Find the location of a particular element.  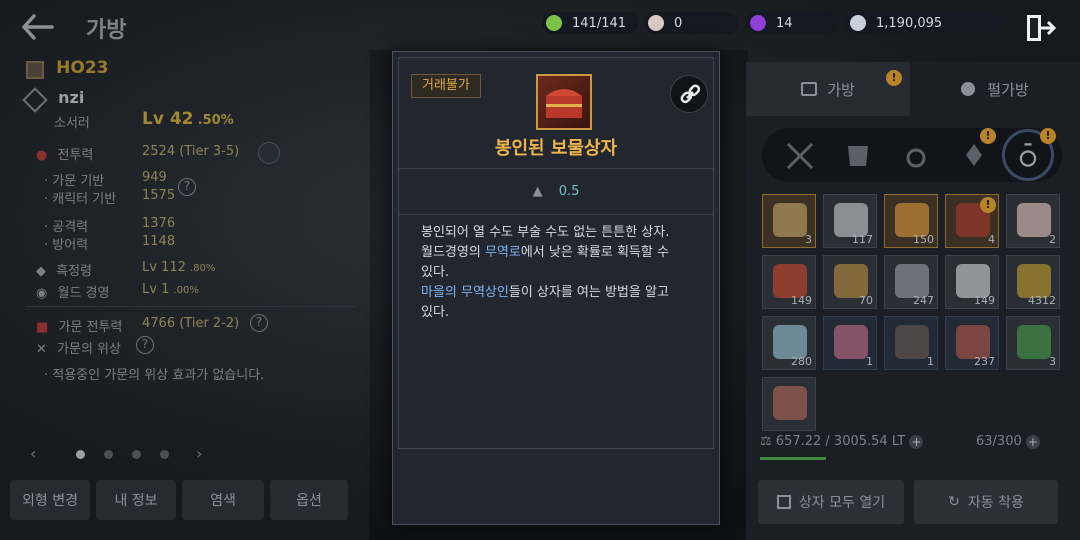

next-page-icon: › is located at coordinates (199, 453).